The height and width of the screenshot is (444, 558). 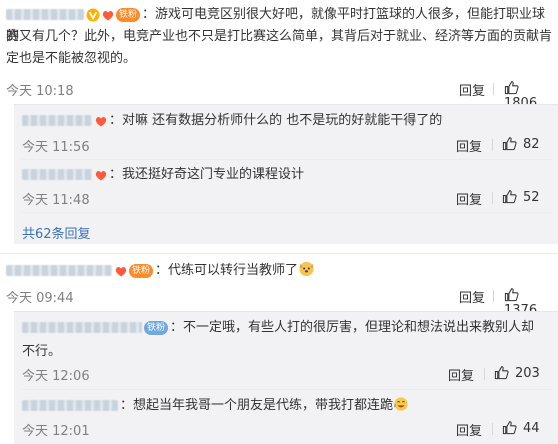 What do you see at coordinates (306, 269) in the screenshot?
I see `dog-face-emoji-icon` at bounding box center [306, 269].